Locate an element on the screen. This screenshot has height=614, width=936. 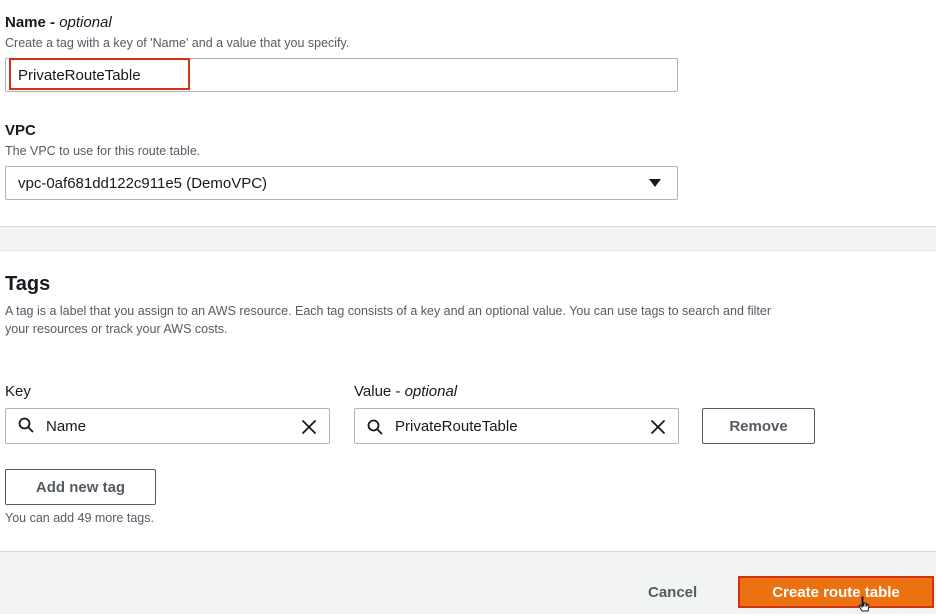
tag-value-input: PrivateRouteTable is located at coordinates (516, 426).